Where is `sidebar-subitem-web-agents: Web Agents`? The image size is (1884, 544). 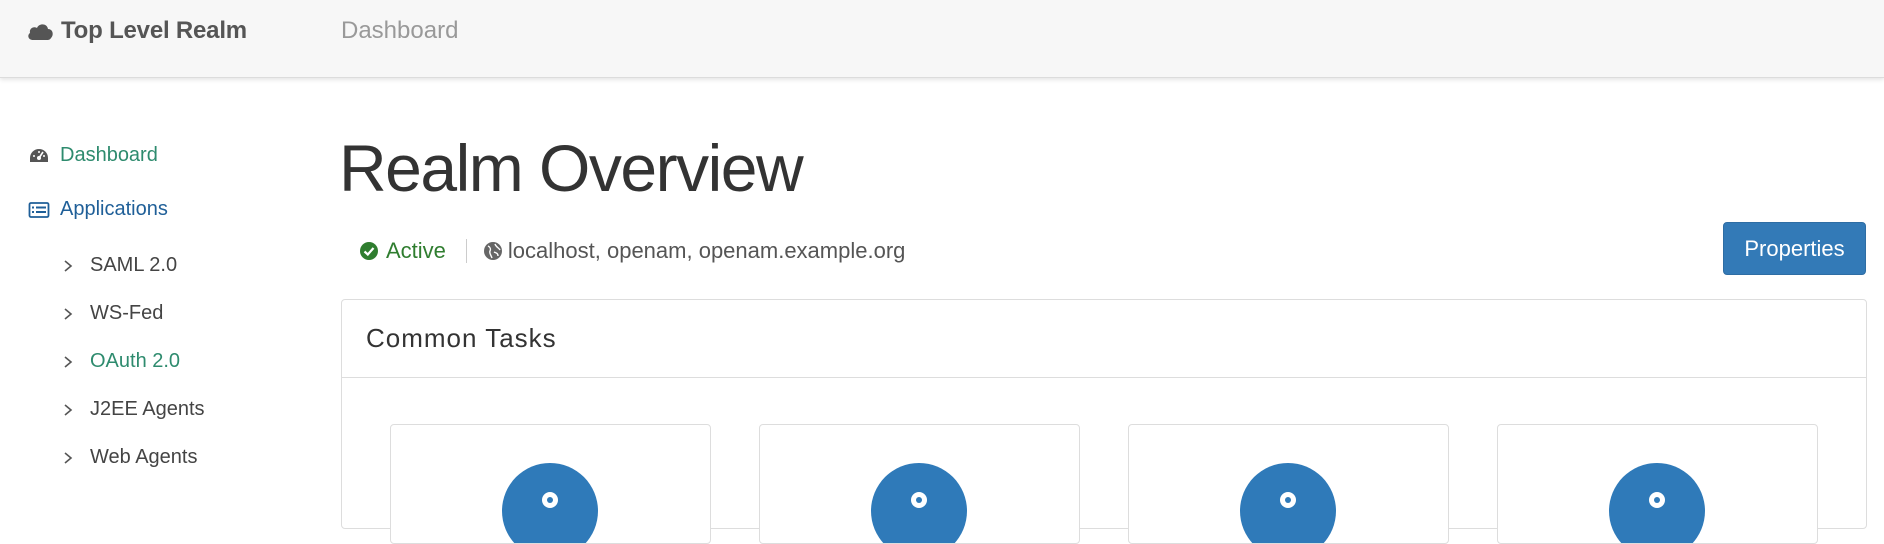 sidebar-subitem-web-agents: Web Agents is located at coordinates (129, 457).